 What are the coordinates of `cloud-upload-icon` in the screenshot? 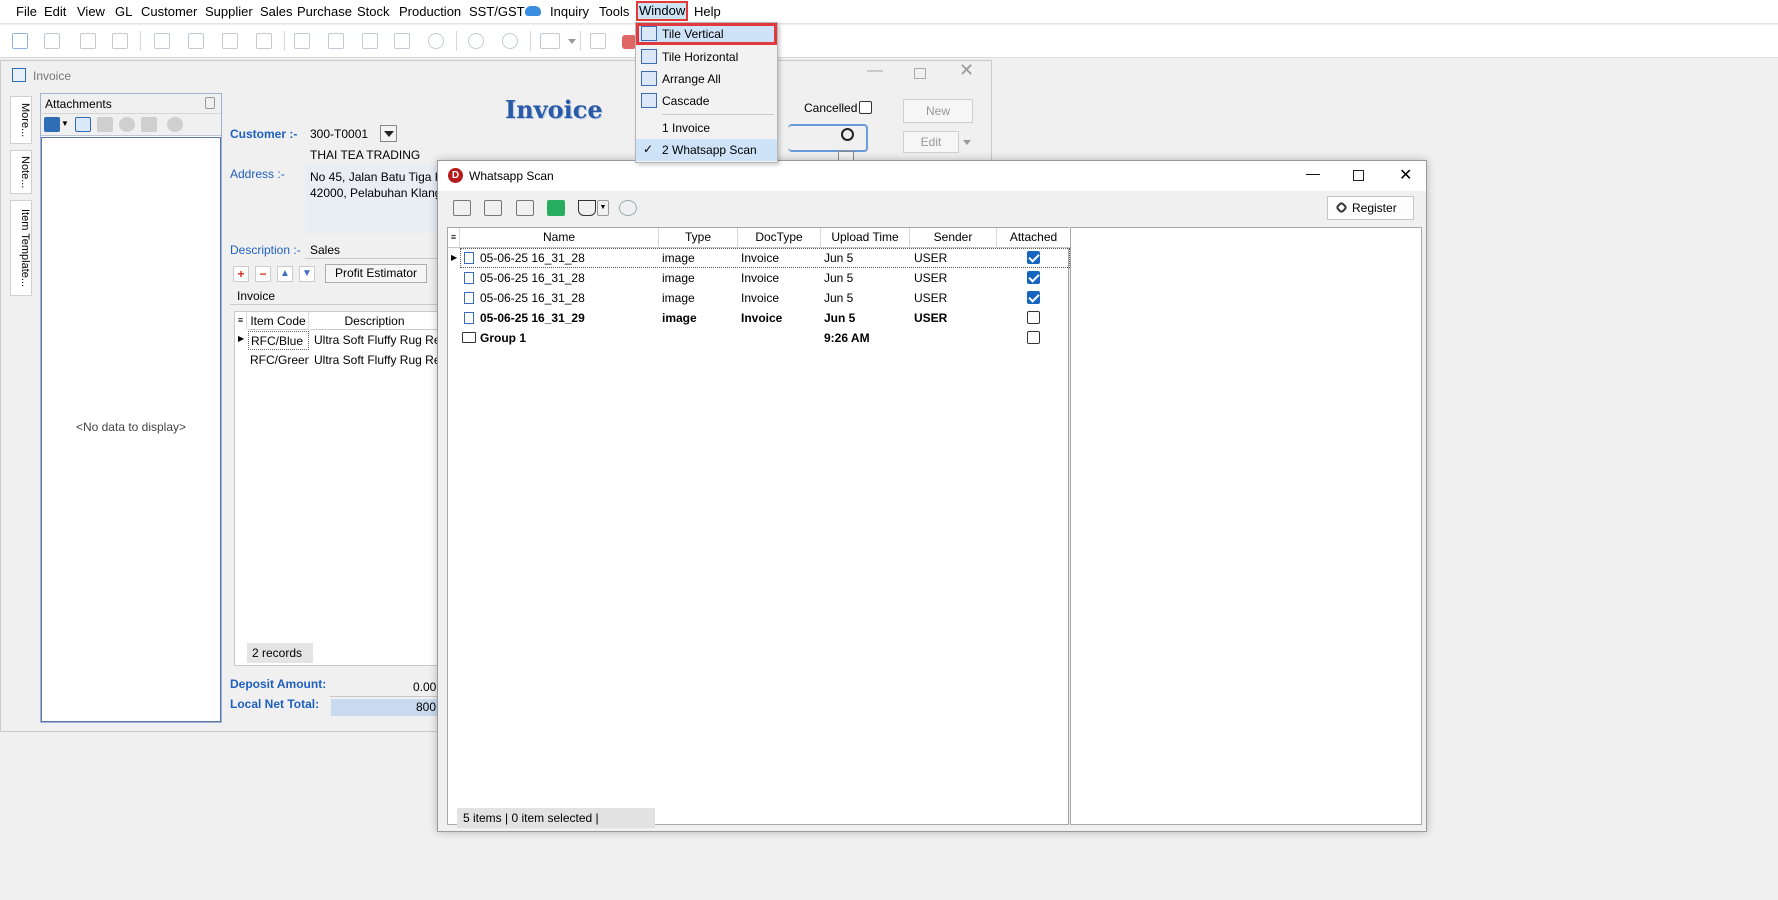 It's located at (175, 124).